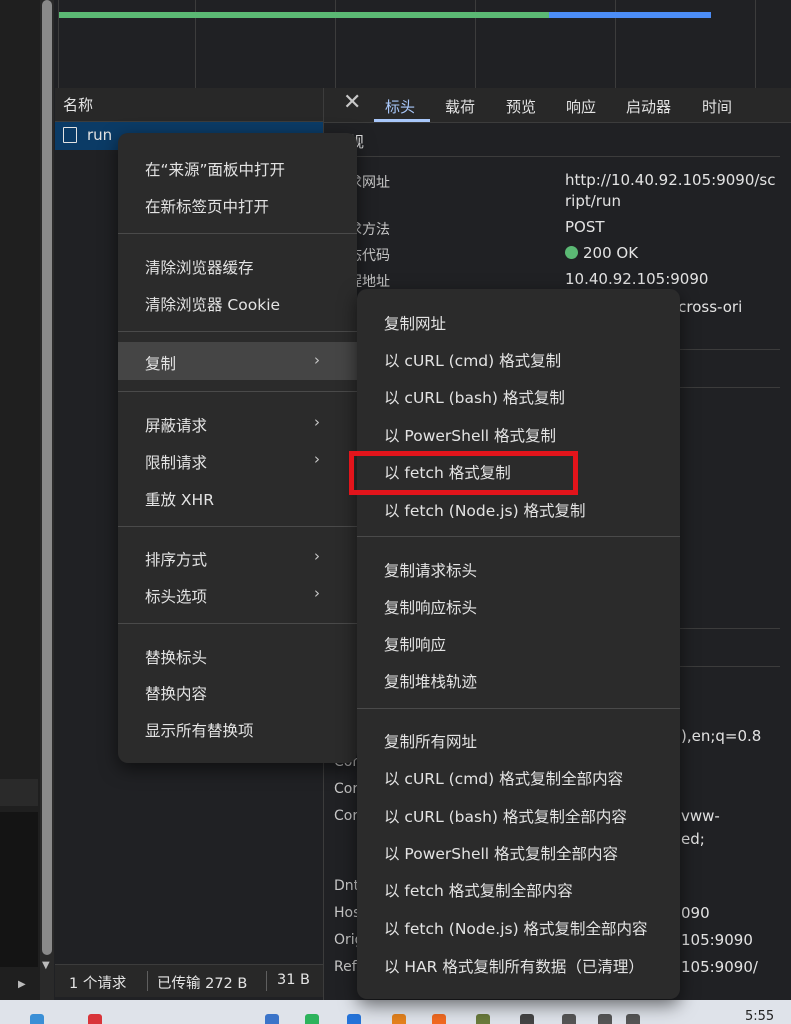  I want to click on expand-triangle-icon: ▶, so click(22, 984).